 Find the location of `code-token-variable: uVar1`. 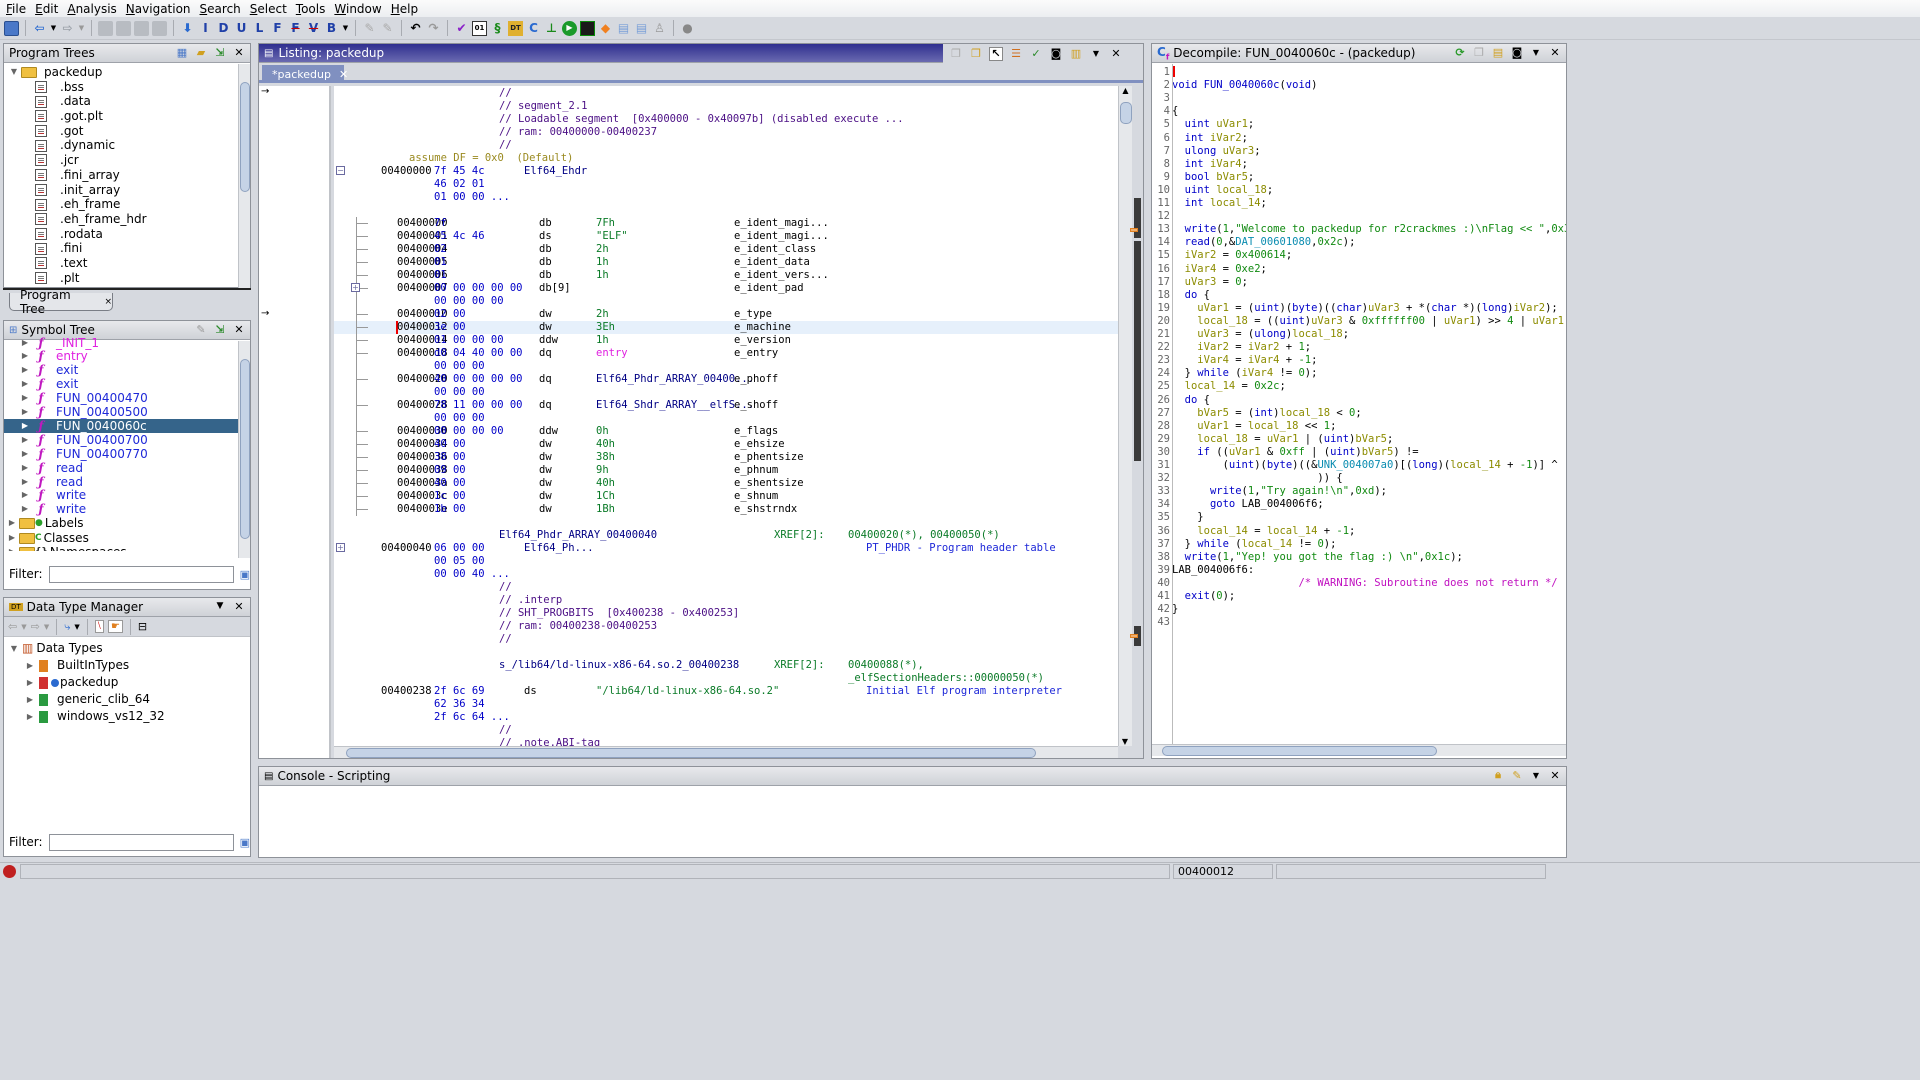

code-token-variable: uVar1 is located at coordinates (1232, 124).